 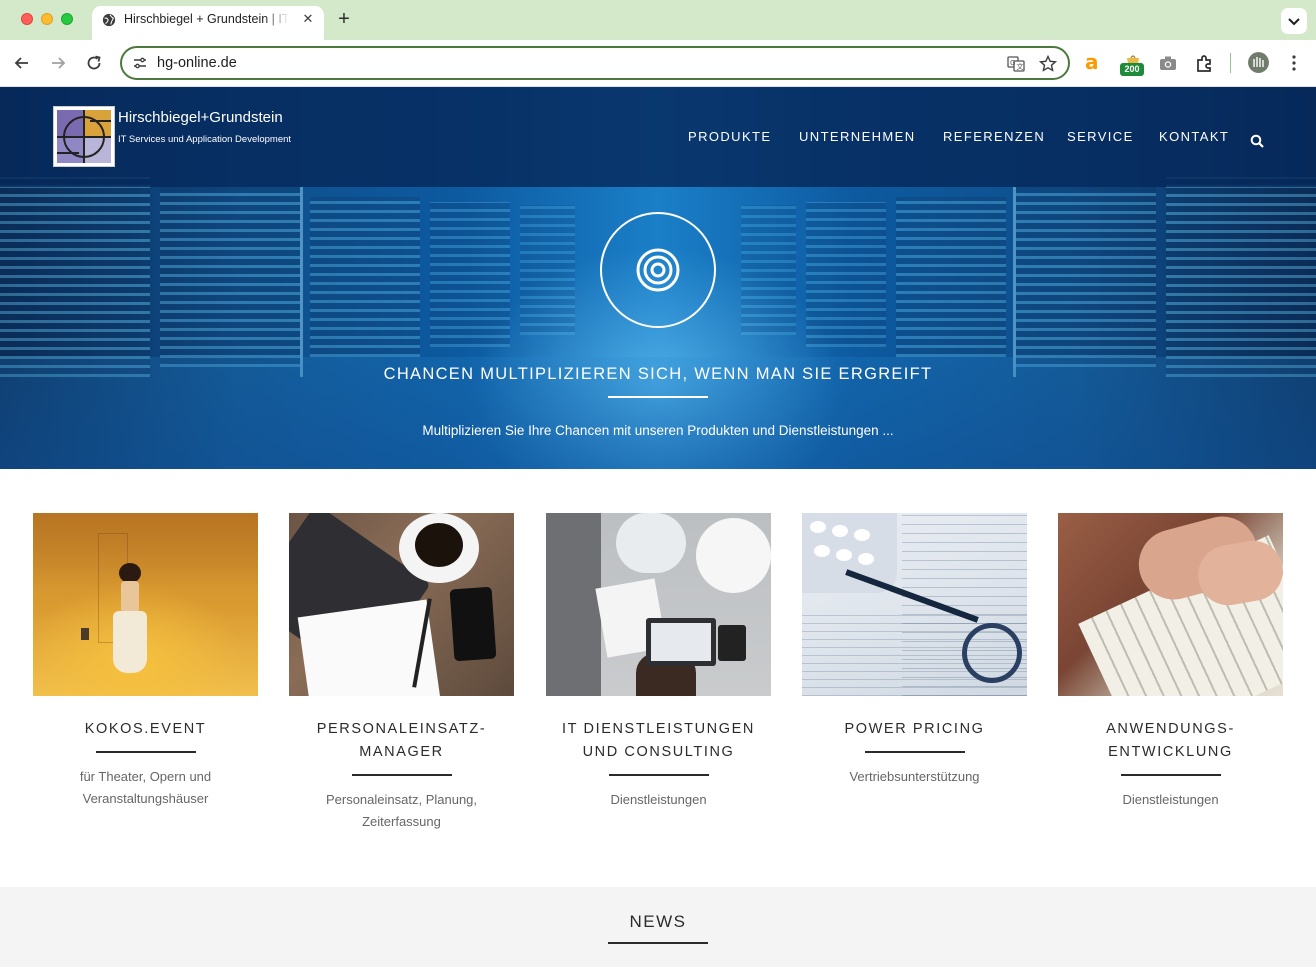 I want to click on nav-kontakt: KONTAKT, so click(x=1194, y=136).